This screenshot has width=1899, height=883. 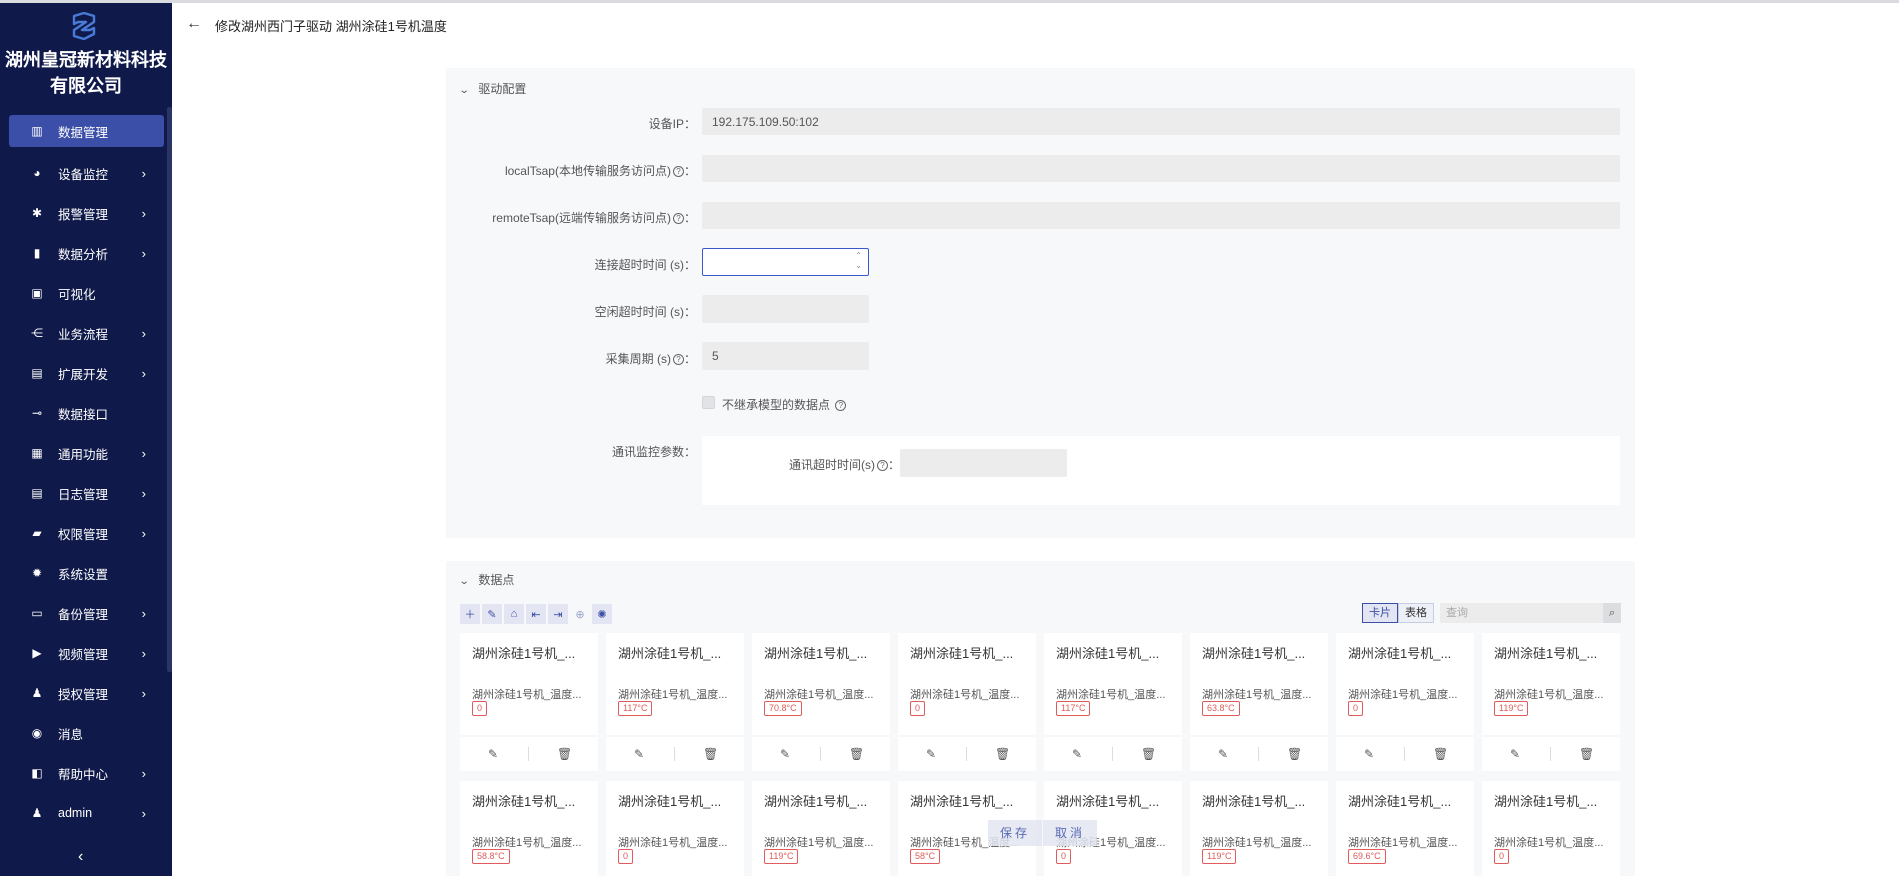 What do you see at coordinates (86, 213) in the screenshot?
I see `sidebar-item: ✱ 报警管理 ›` at bounding box center [86, 213].